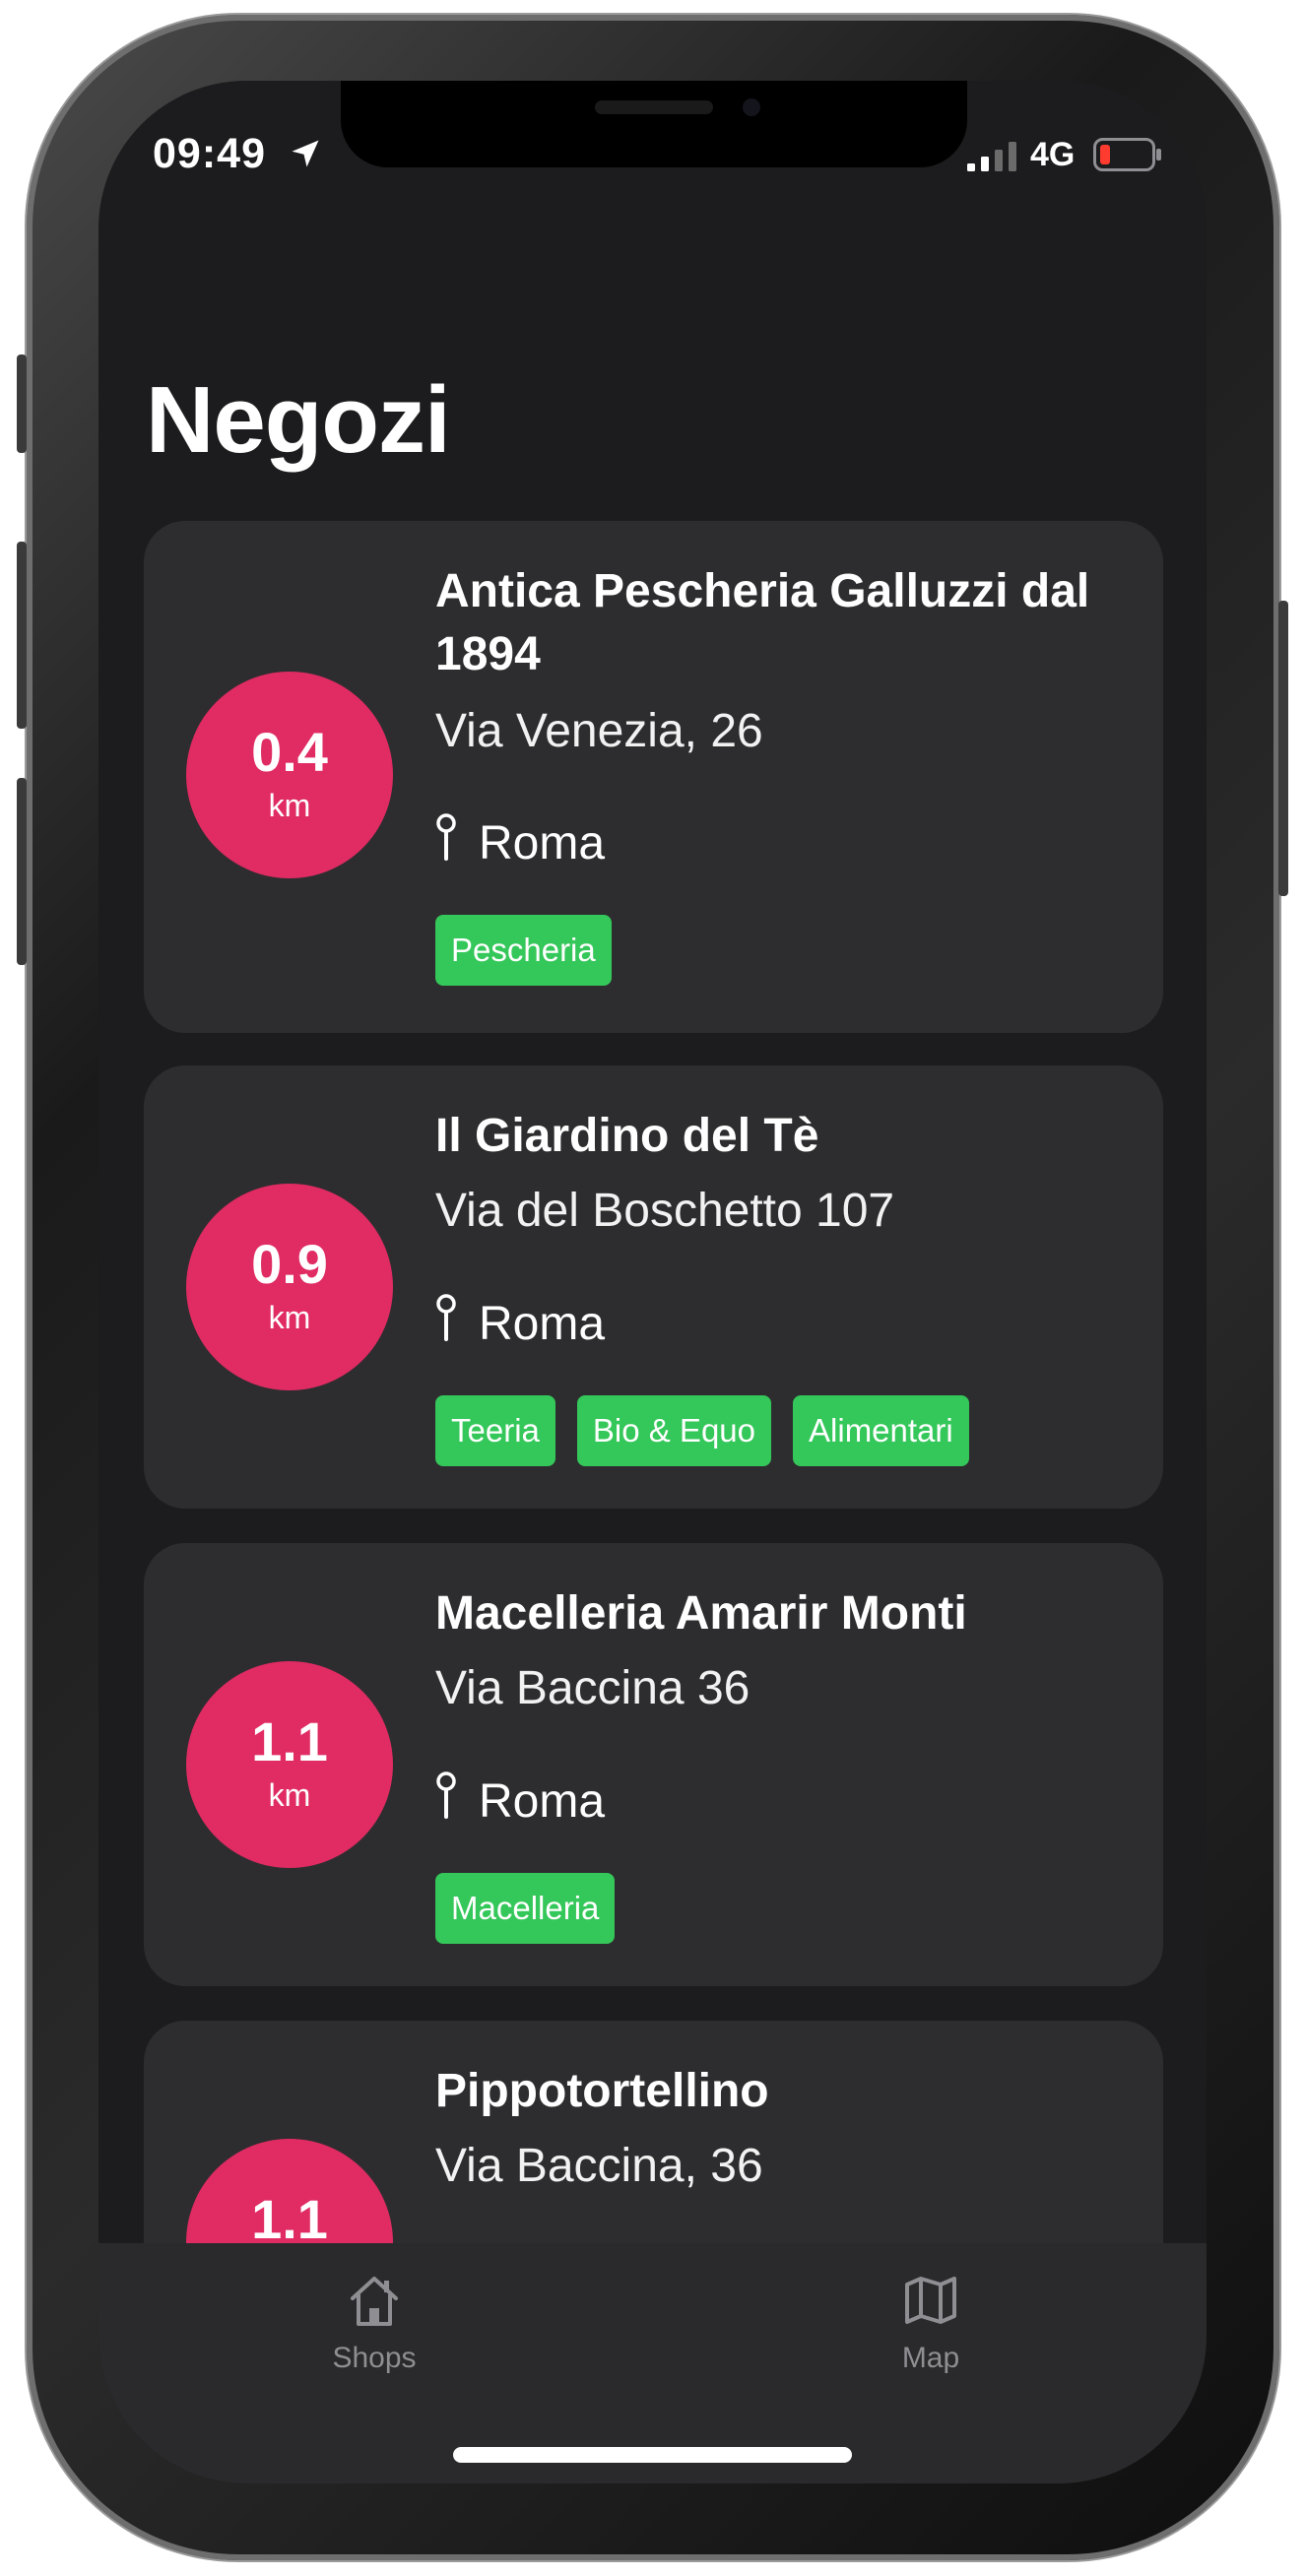  I want to click on distance-badge: 0.4 km, so click(289, 775).